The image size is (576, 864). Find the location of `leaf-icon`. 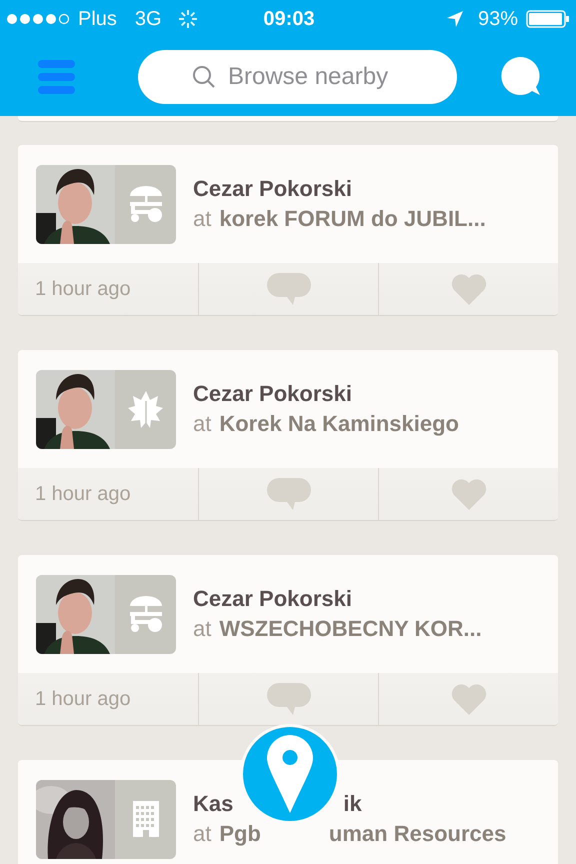

leaf-icon is located at coordinates (146, 409).